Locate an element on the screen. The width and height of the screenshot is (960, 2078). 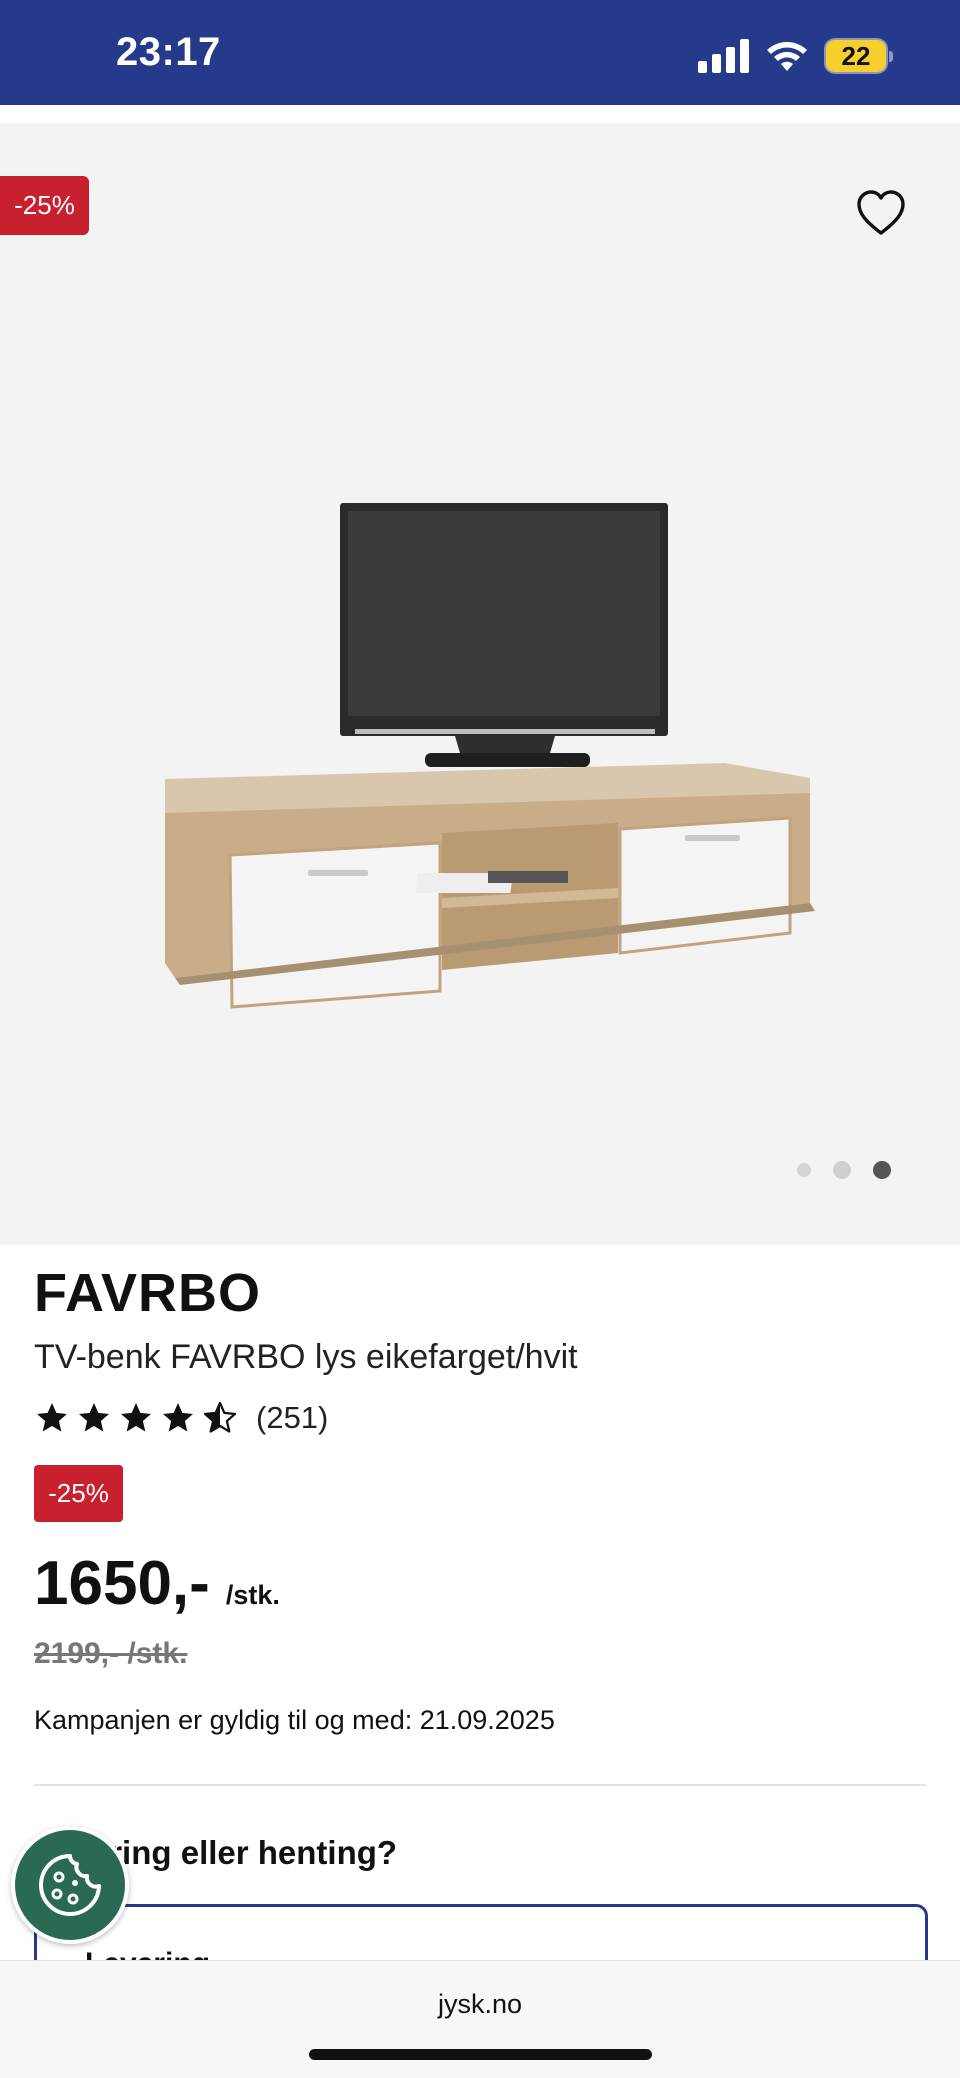
product-title: TV-benk FAVRBO lys eikefarget/hvit is located at coordinates (306, 1357).